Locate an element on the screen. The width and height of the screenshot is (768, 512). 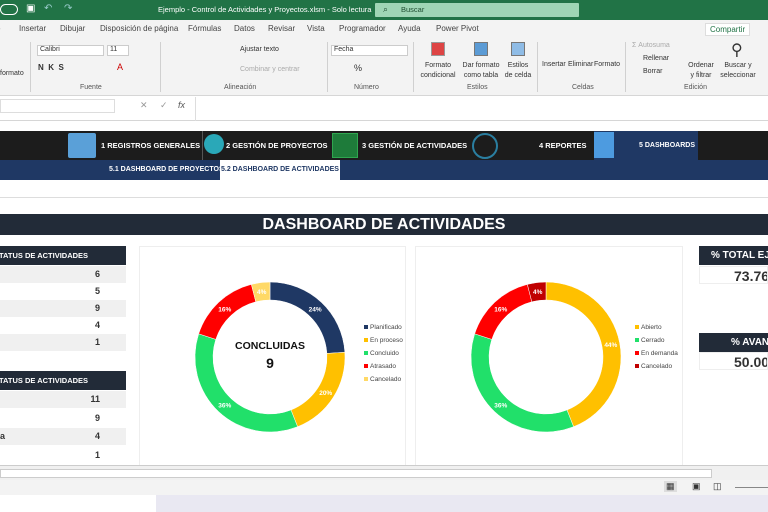
slice-label: 24% is located at coordinates (315, 309).